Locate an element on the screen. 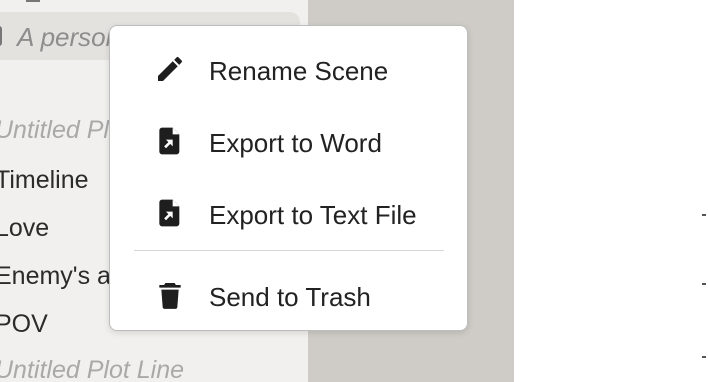 The height and width of the screenshot is (382, 708). document-icon is located at coordinates (1, 36).